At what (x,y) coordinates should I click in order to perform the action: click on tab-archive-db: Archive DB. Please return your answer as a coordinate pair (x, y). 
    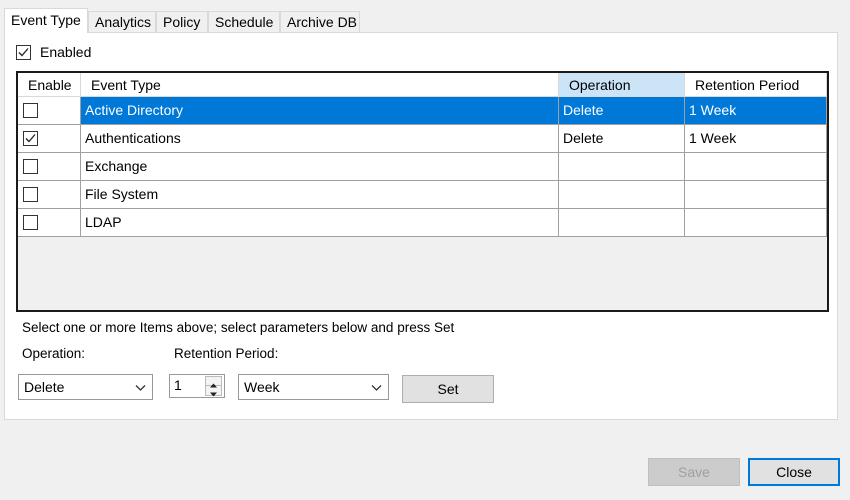
    Looking at the image, I should click on (320, 22).